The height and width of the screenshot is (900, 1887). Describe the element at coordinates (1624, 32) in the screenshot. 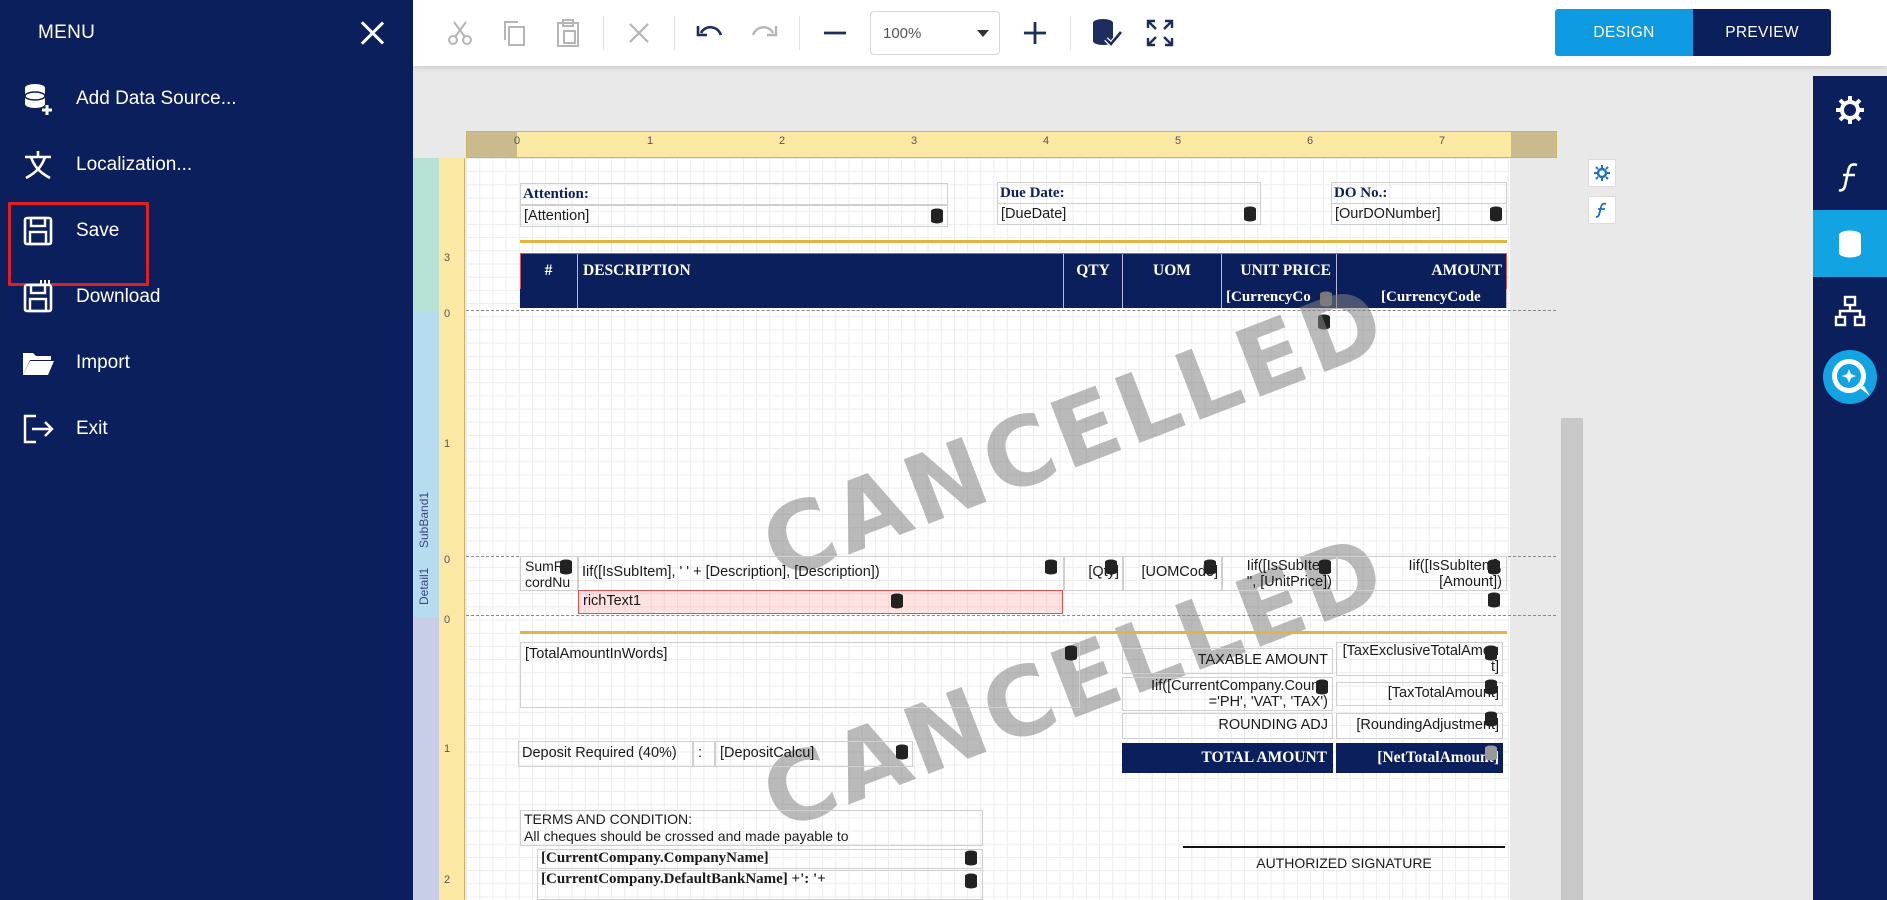

I see `design-button: DESIGN` at that location.